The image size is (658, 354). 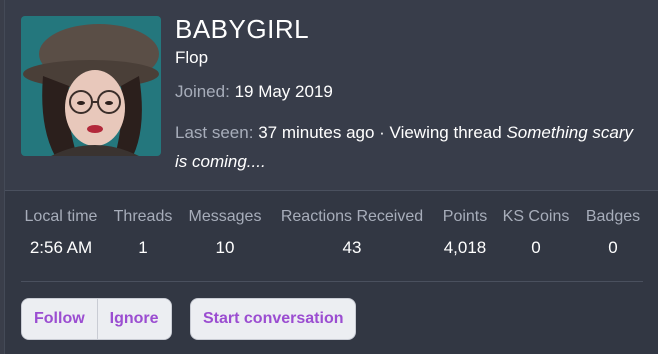 What do you see at coordinates (242, 29) in the screenshot?
I see `username: BABYGIRL` at bounding box center [242, 29].